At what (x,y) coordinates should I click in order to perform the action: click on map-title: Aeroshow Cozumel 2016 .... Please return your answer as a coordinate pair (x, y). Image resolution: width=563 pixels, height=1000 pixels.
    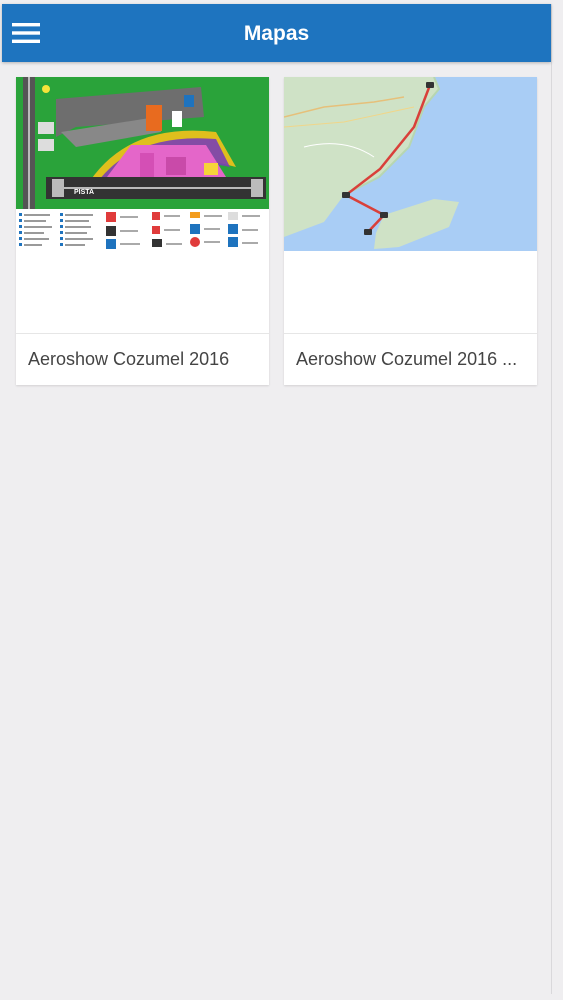
    Looking at the image, I should click on (410, 359).